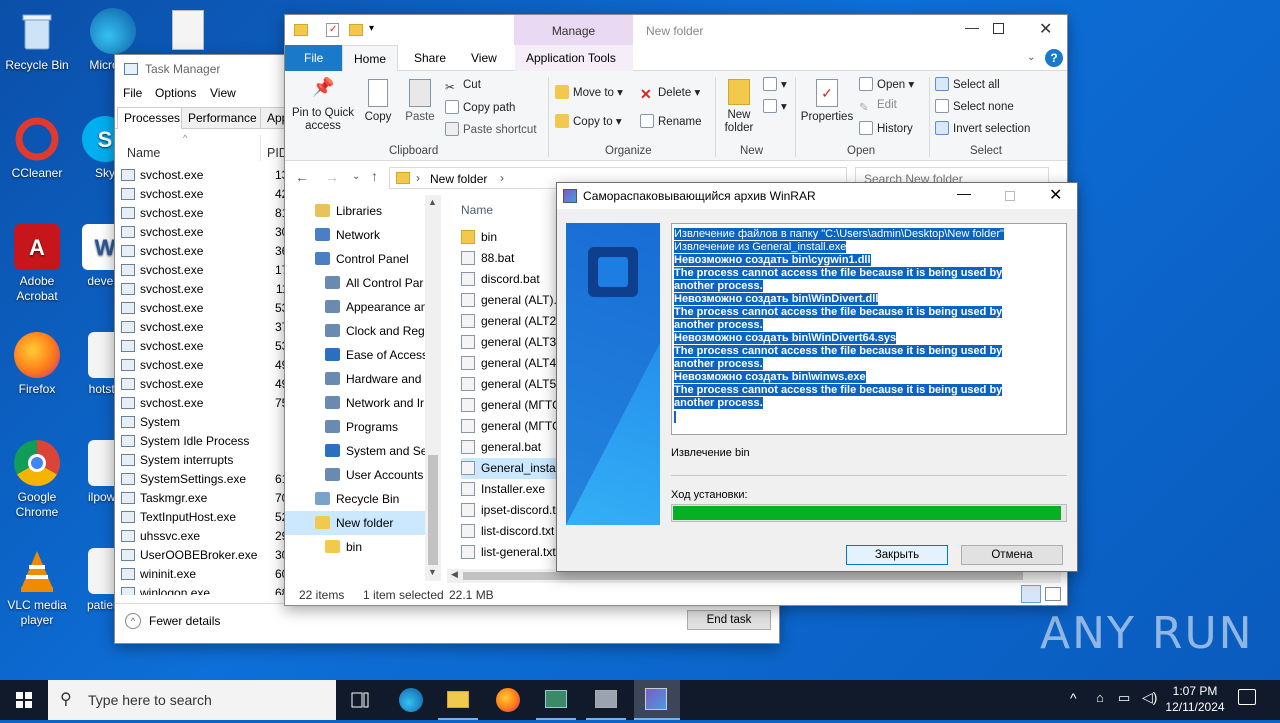  I want to click on hscroll-left-icon: ◀, so click(454, 574).